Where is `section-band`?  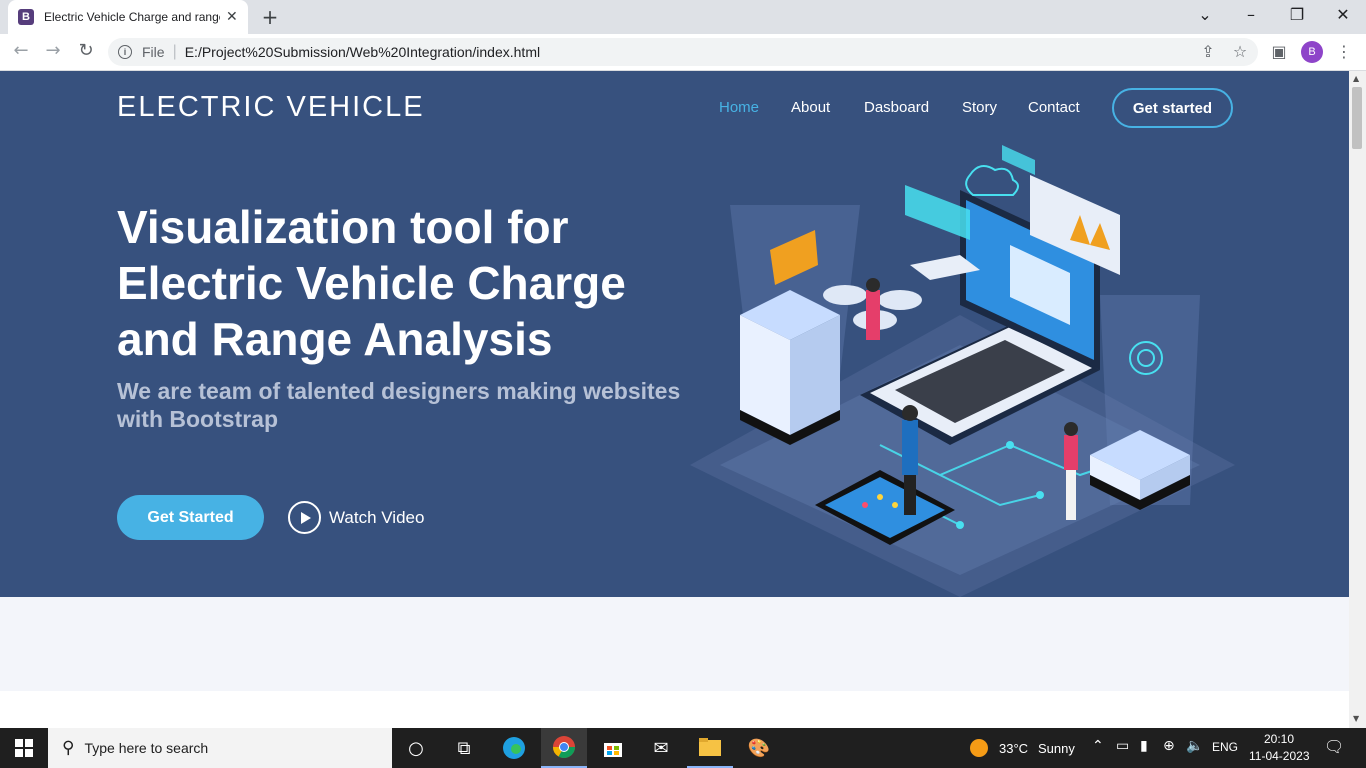 section-band is located at coordinates (674, 644).